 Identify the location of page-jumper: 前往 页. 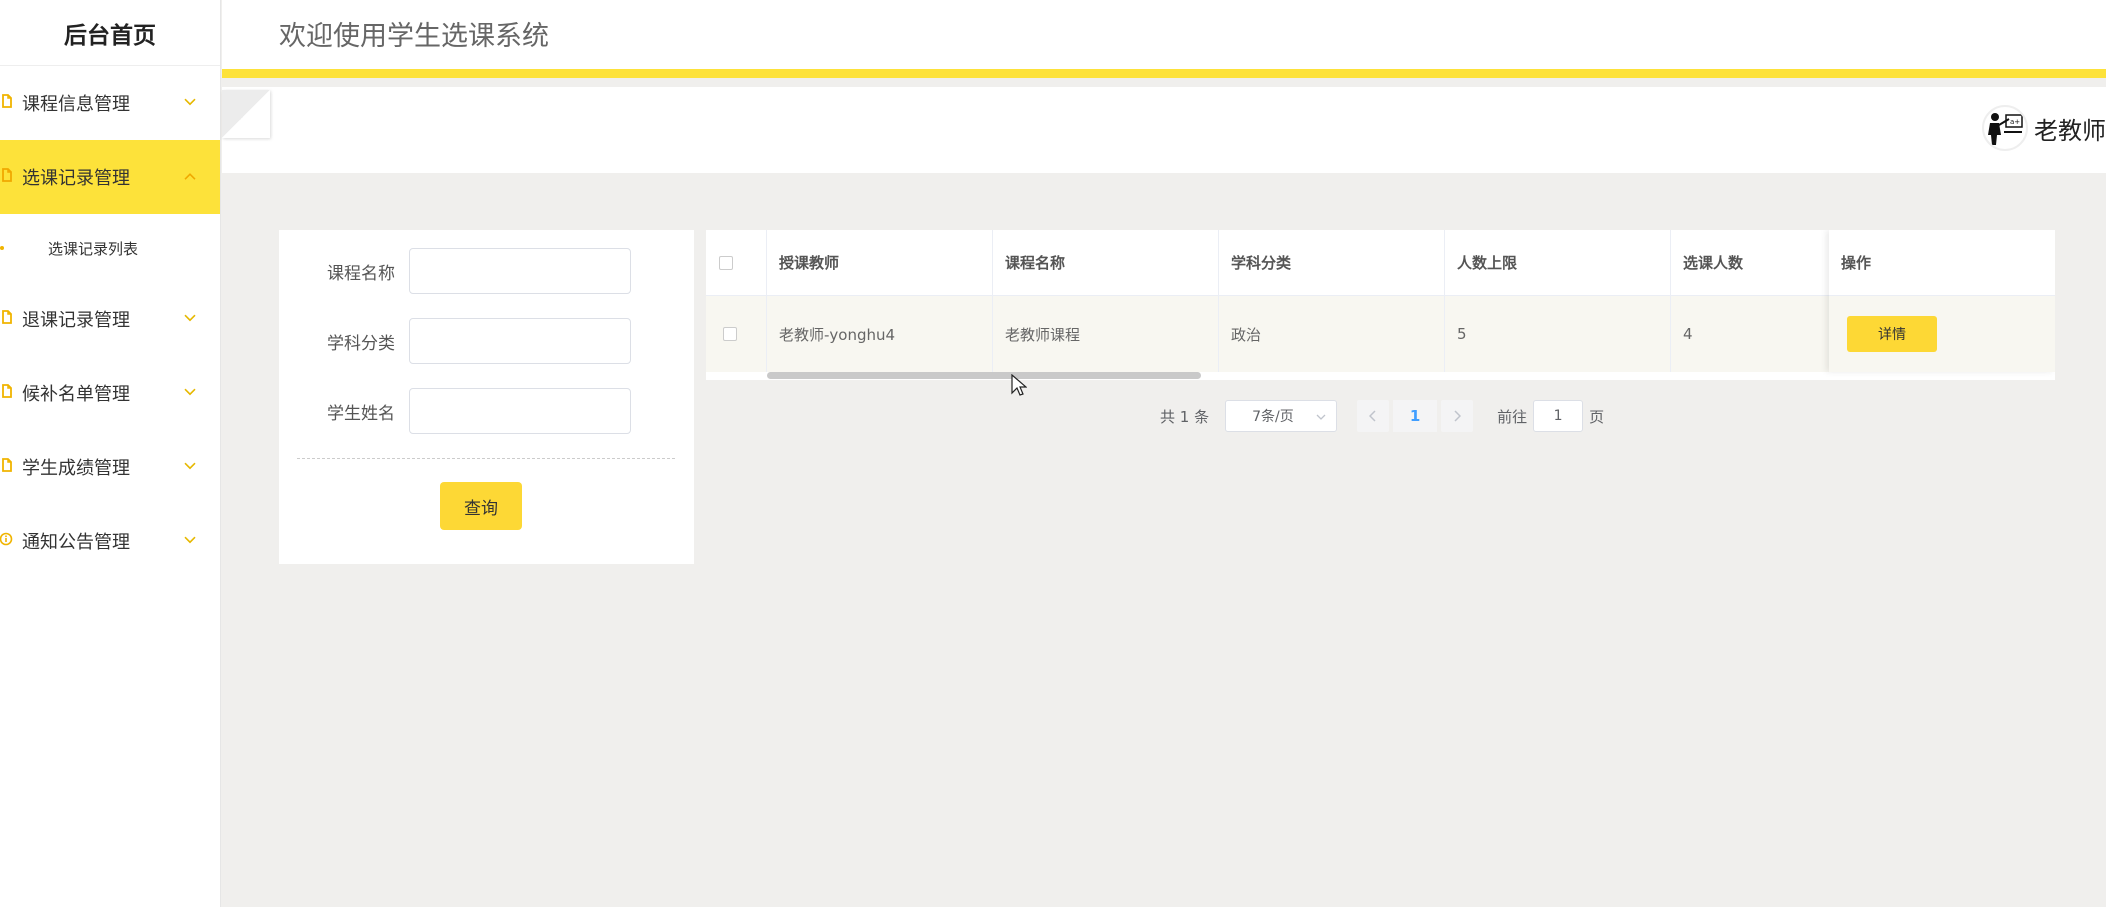
(1550, 416).